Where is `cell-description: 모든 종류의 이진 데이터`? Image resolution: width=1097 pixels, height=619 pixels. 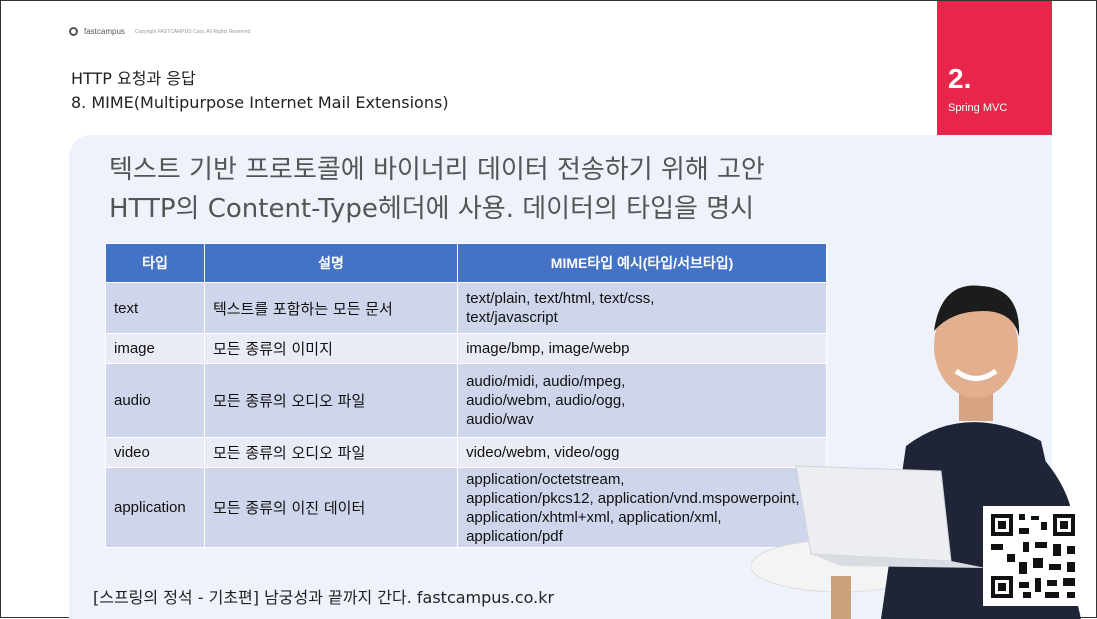
cell-description: 모든 종류의 이진 데이터 is located at coordinates (331, 507).